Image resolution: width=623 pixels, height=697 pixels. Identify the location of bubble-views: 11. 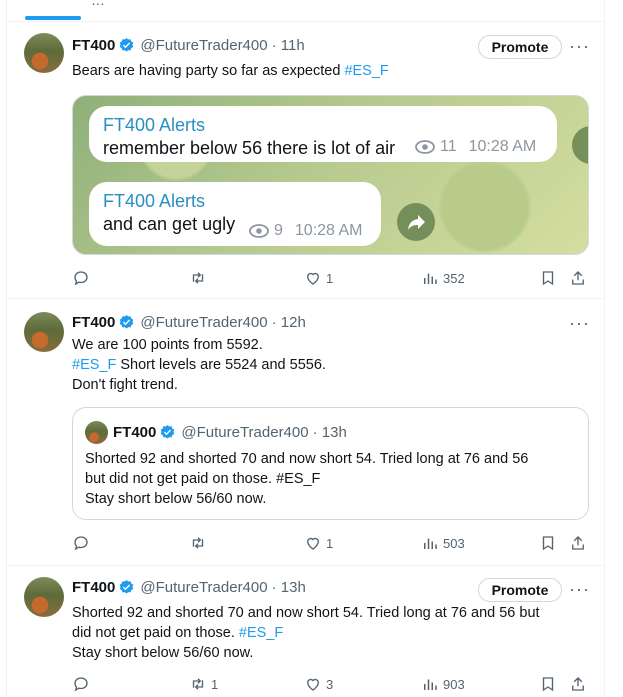
(448, 146).